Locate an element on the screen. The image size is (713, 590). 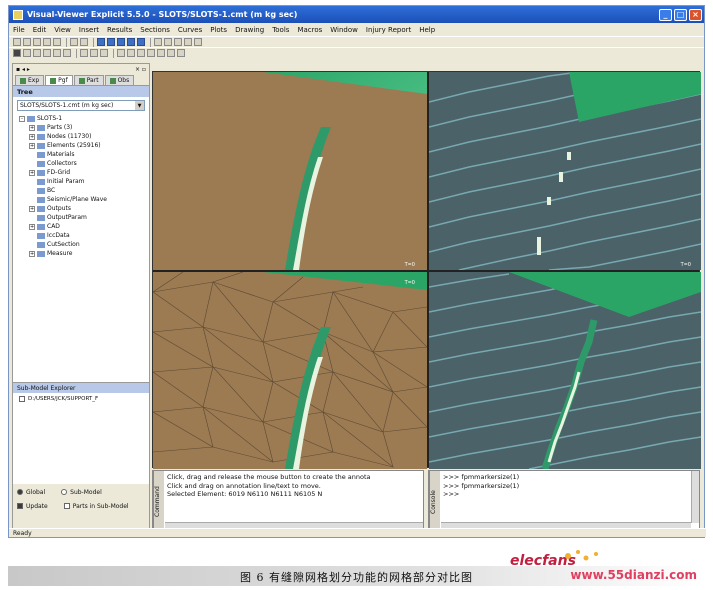
menu-sections: Sections is located at coordinates (155, 30).